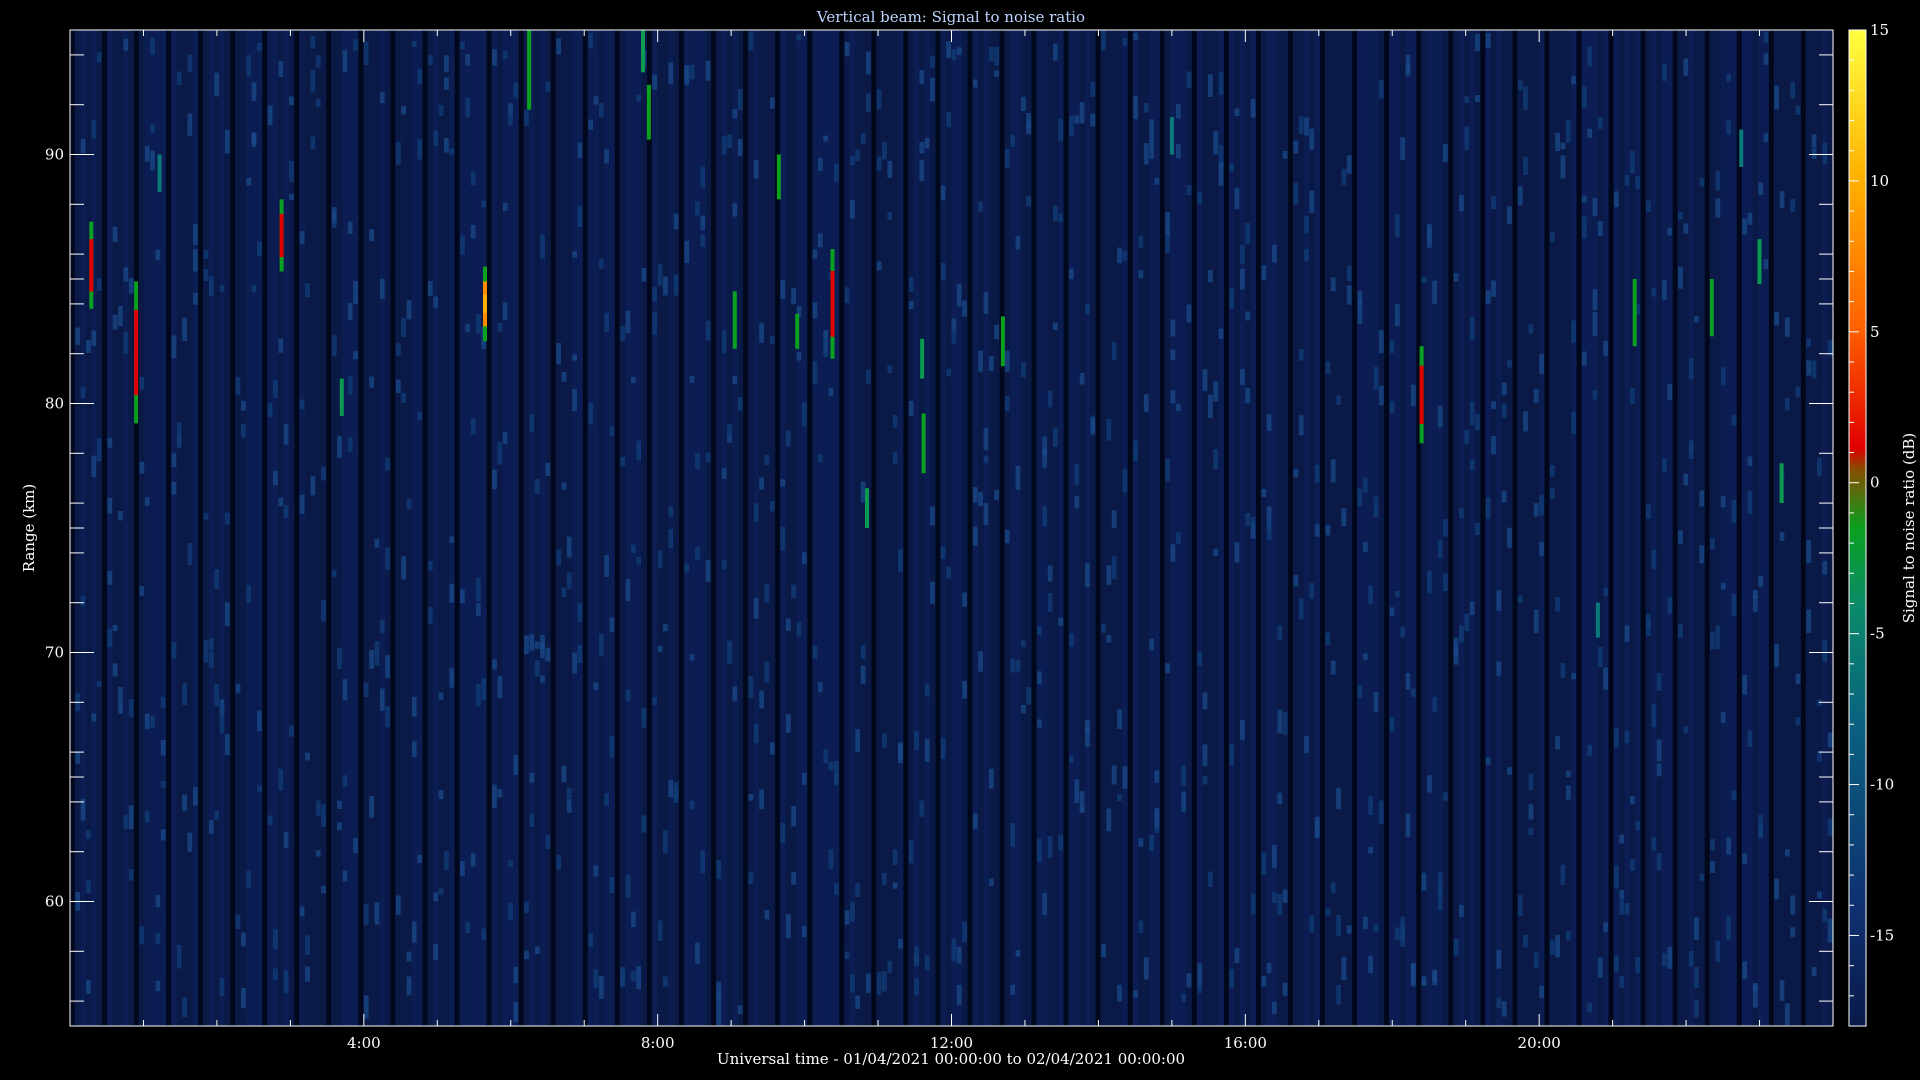 The image size is (1920, 1080). I want to click on chart-title: Vertical beam: Signal to noise ratio, so click(950, 17).